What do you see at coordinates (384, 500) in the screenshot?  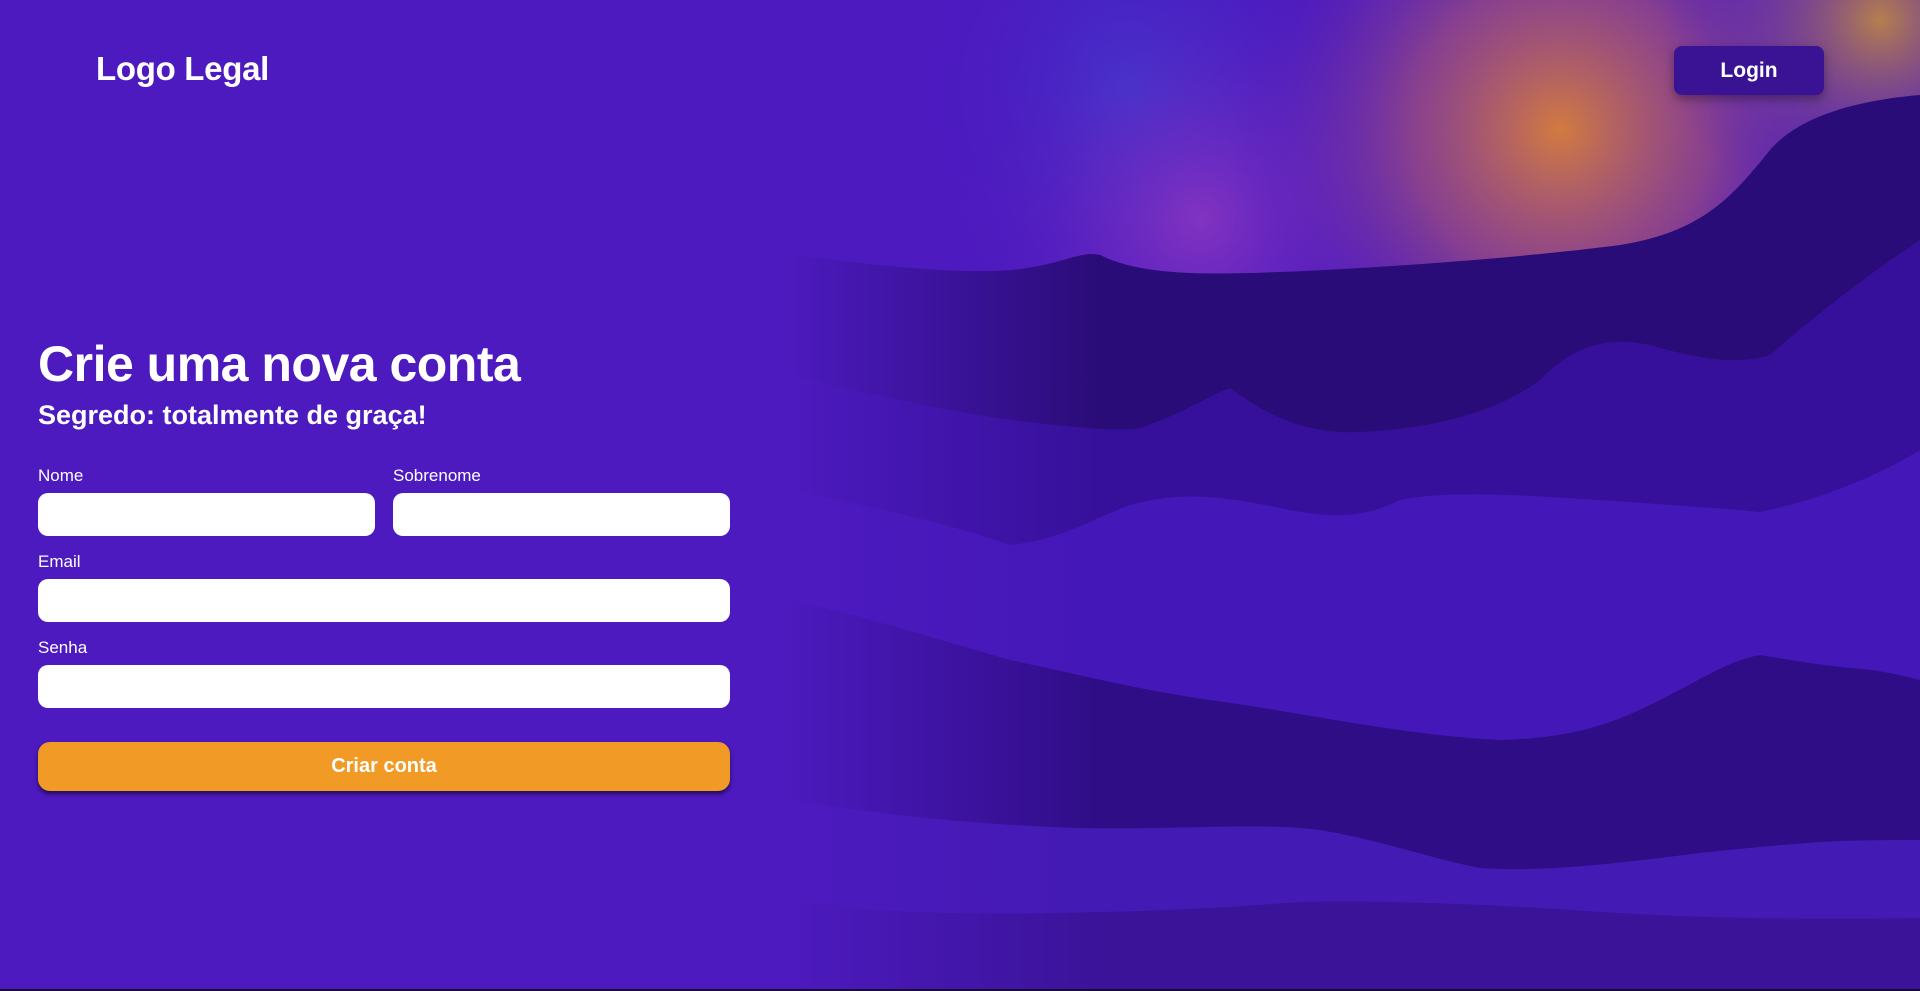 I see `name-row: Nome Sobrenome` at bounding box center [384, 500].